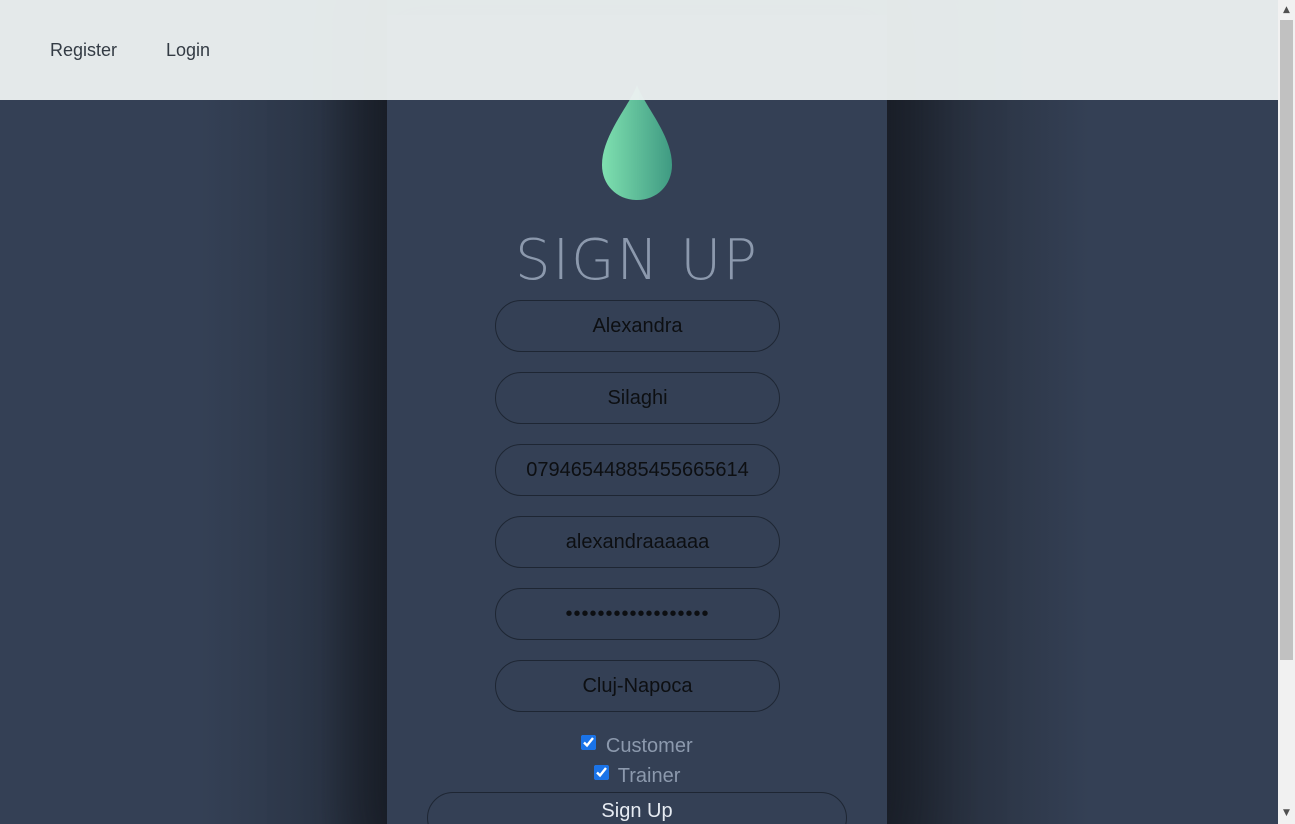  I want to click on page-title: SIGN UP, so click(637, 260).